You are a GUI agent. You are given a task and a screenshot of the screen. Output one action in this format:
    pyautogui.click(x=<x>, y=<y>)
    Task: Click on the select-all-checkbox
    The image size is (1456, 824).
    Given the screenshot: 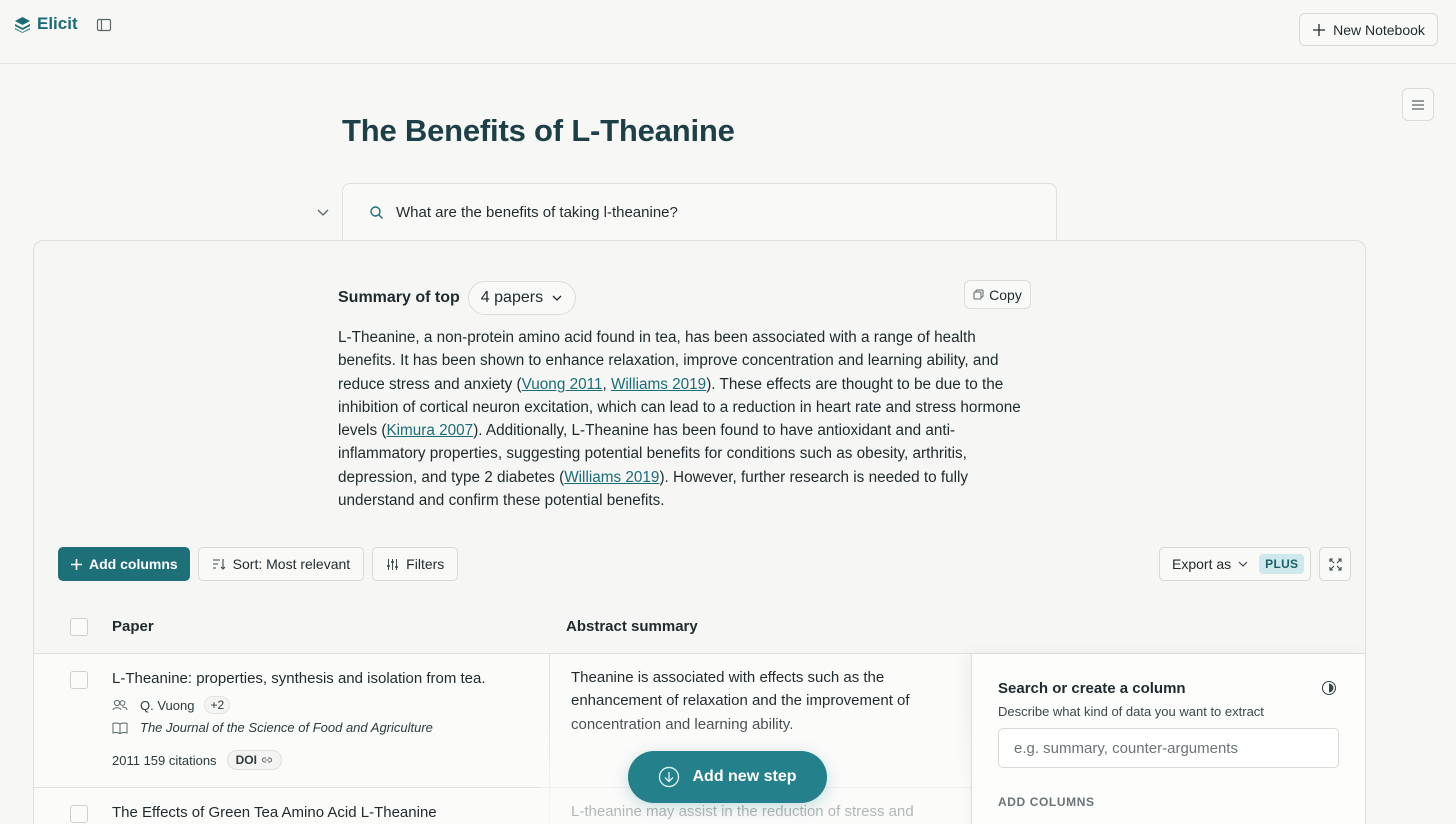 What is the action you would take?
    pyautogui.click(x=79, y=627)
    